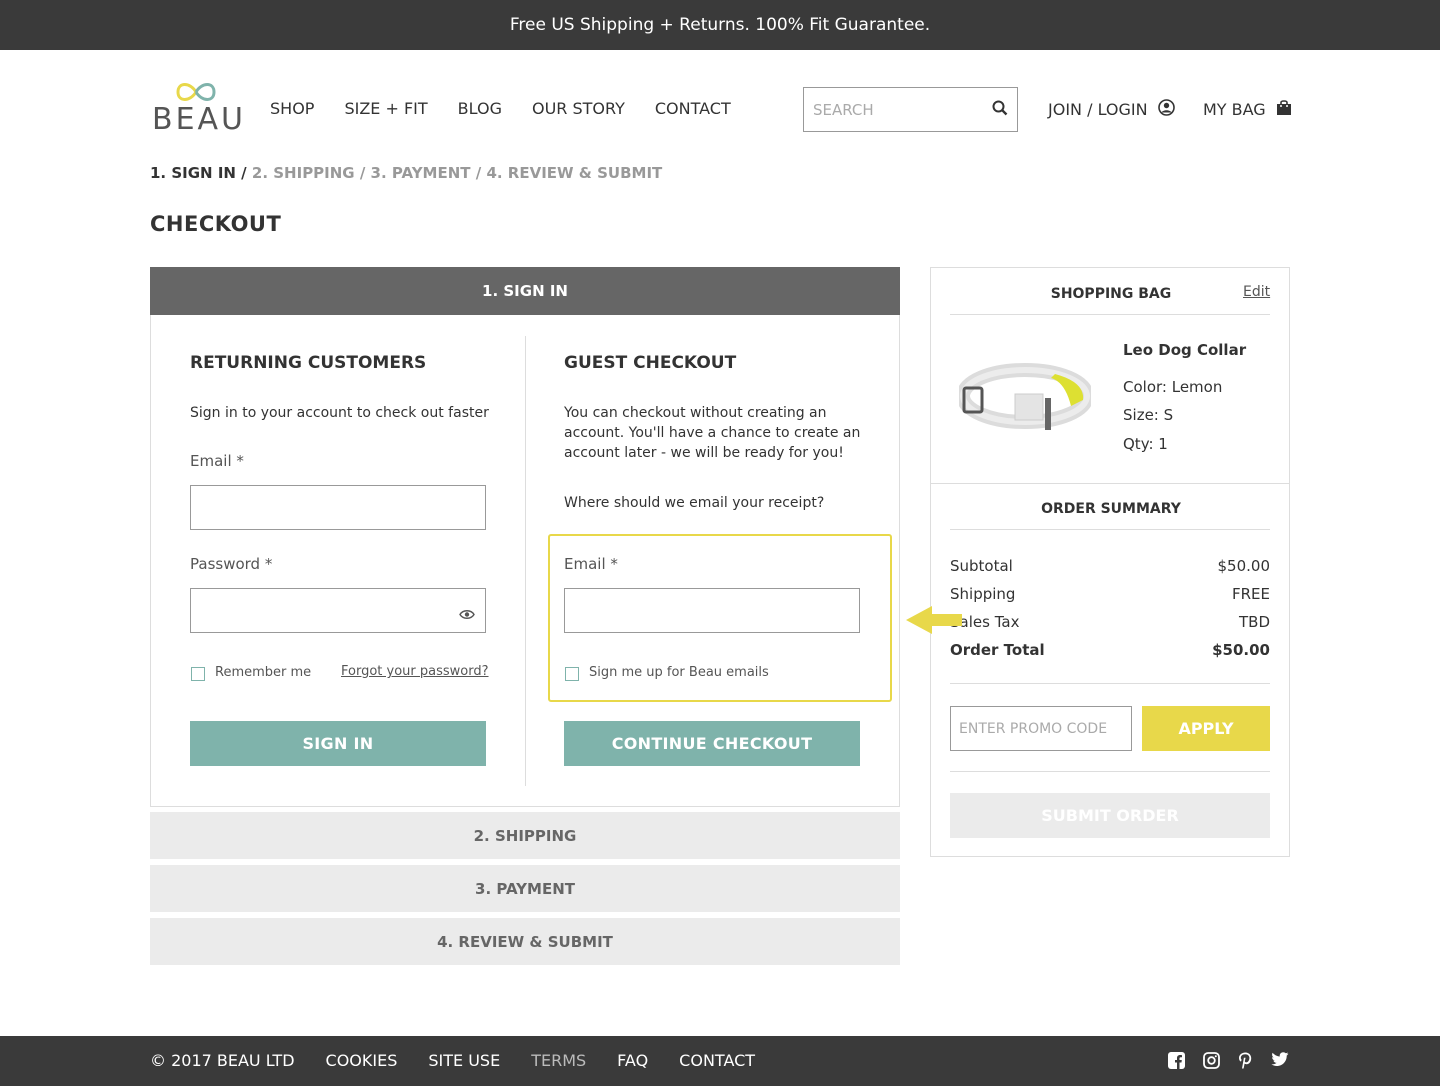  Describe the element at coordinates (1000, 110) in the screenshot. I see `search-icon` at that location.